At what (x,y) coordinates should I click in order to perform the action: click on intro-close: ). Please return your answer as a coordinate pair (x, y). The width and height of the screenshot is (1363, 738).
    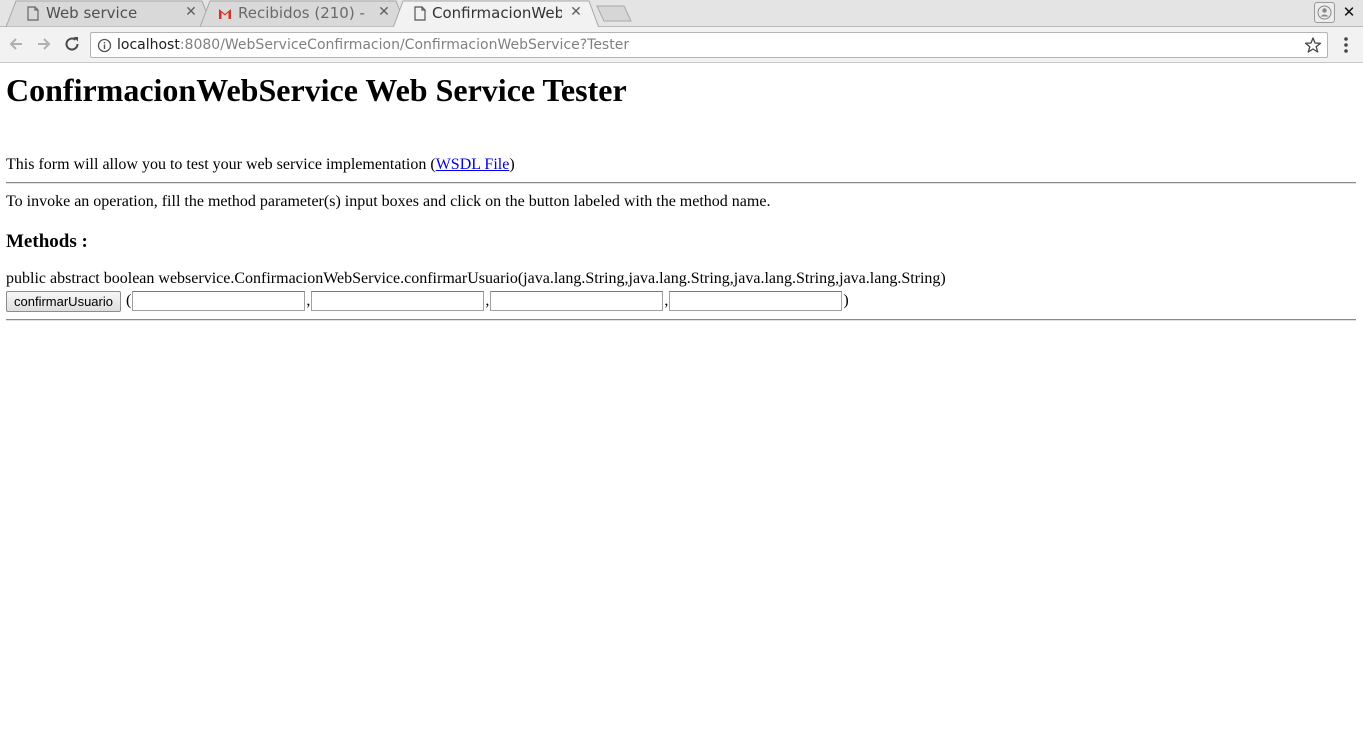
    Looking at the image, I should click on (512, 164).